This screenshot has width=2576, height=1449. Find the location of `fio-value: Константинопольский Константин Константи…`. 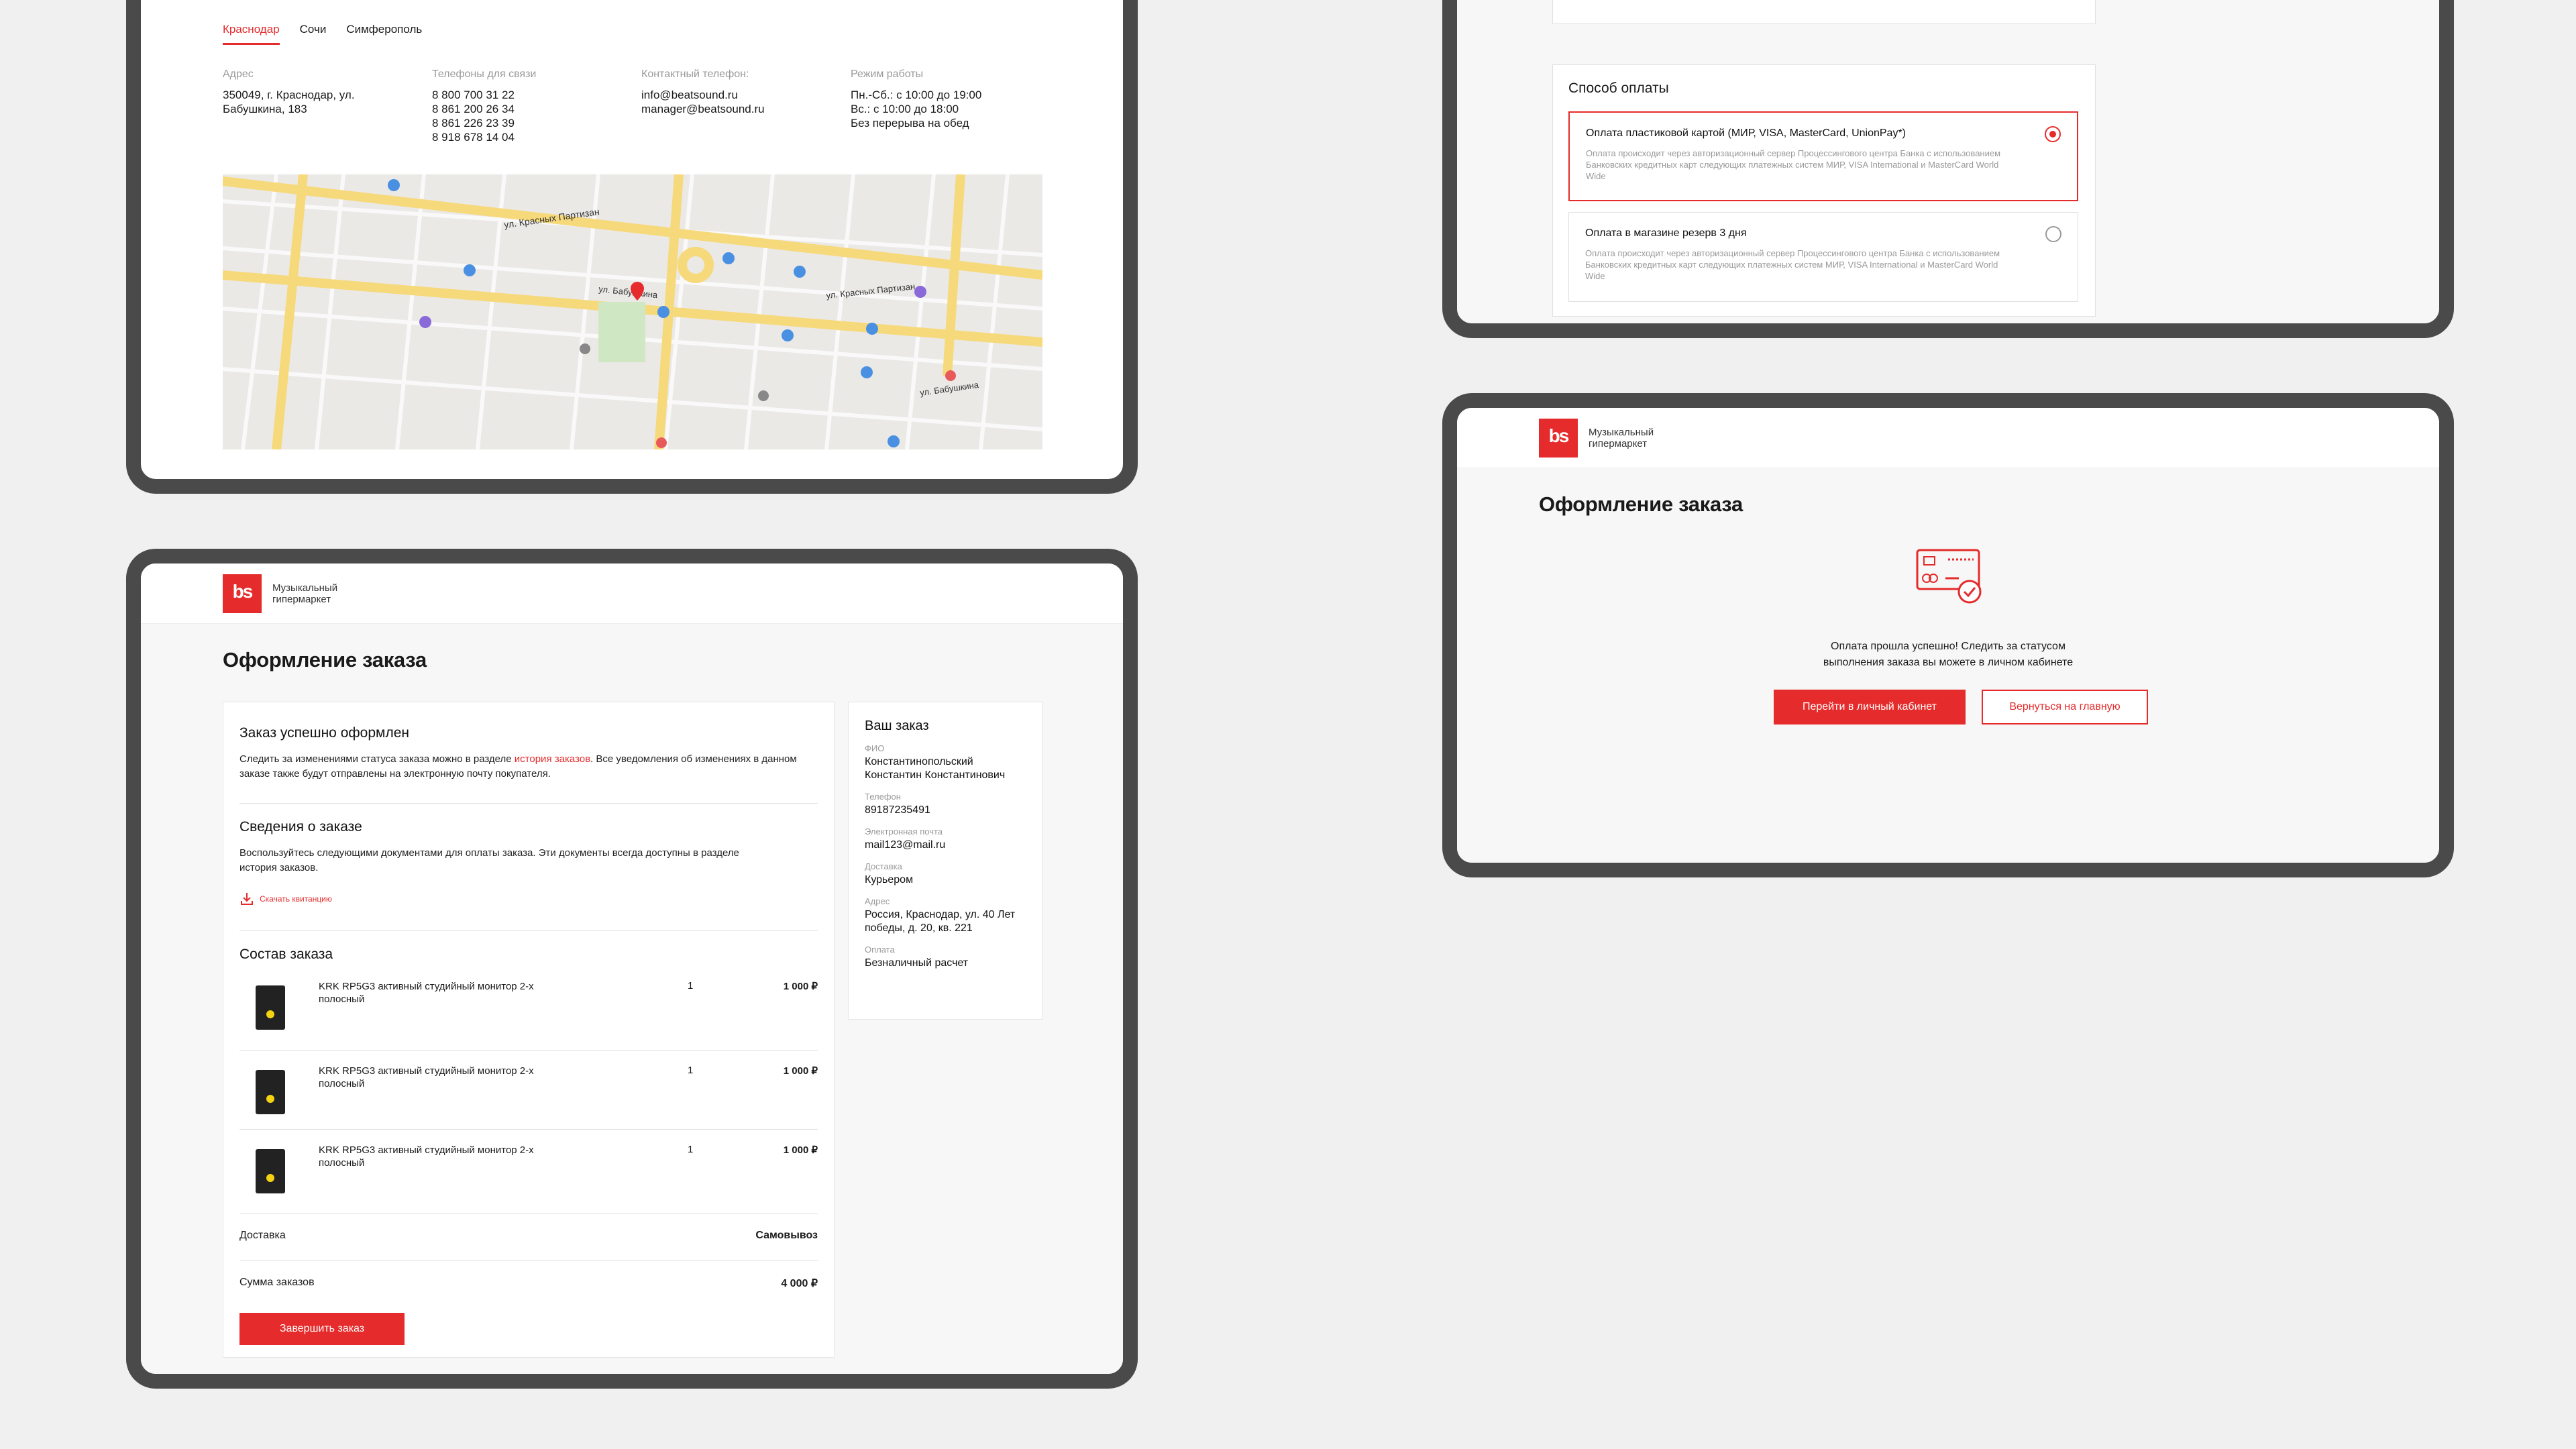

fio-value: Константинопольский Константин Константи… is located at coordinates (935, 768).